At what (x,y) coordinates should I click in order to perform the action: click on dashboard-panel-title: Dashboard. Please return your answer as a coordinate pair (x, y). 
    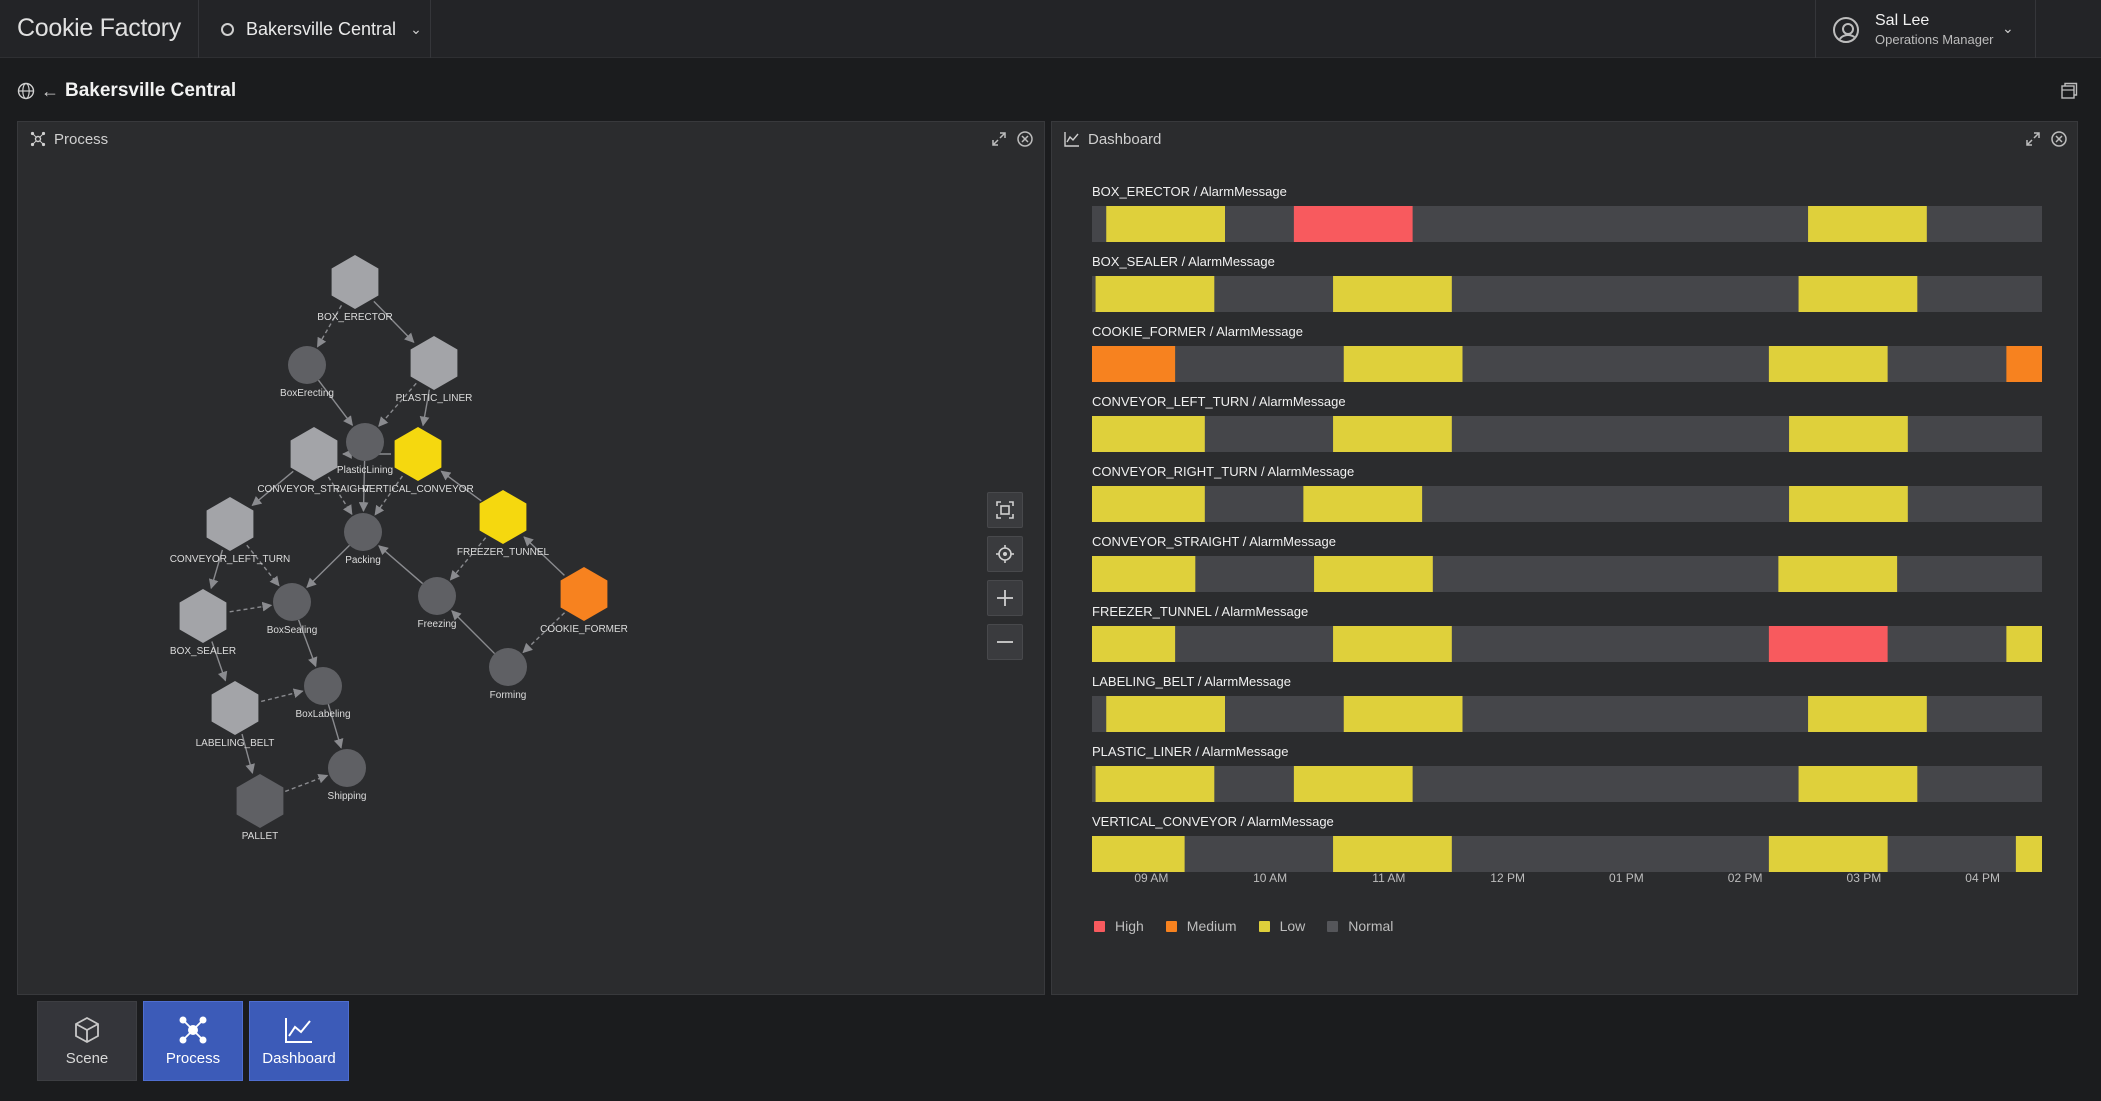
    Looking at the image, I should click on (1125, 139).